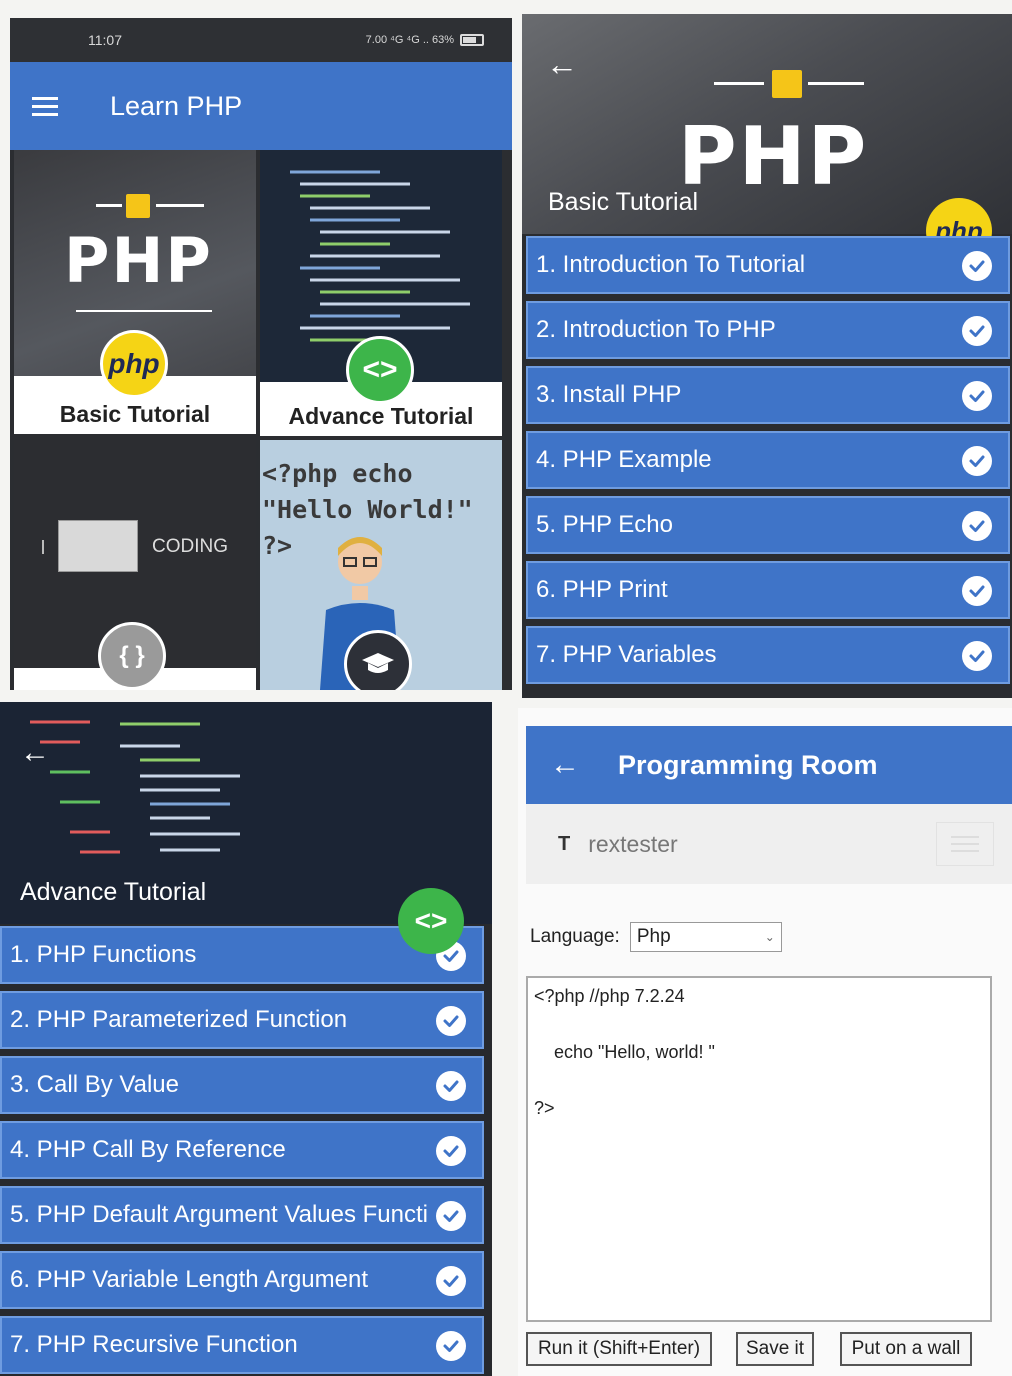  Describe the element at coordinates (242, 1085) in the screenshot. I see `list-item: 3. Call By Value` at that location.